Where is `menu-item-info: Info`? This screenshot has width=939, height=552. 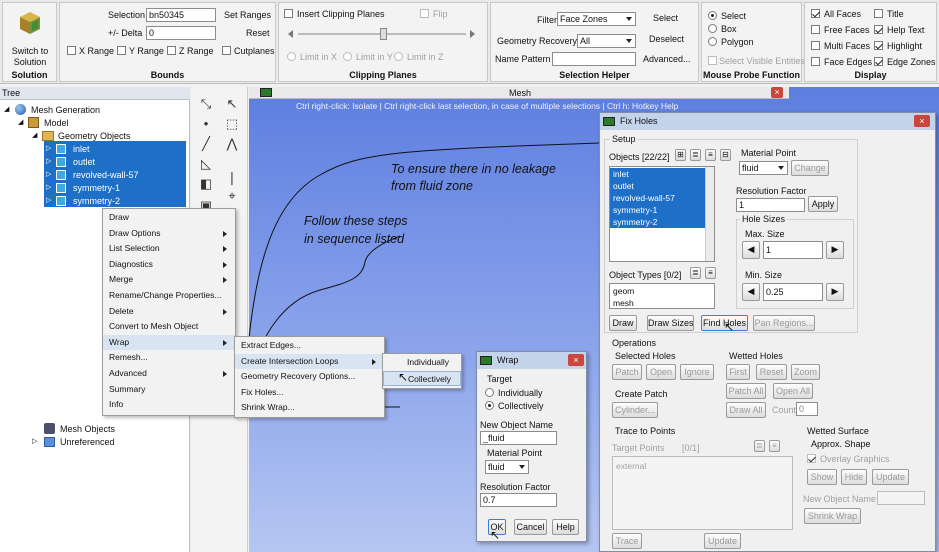 menu-item-info: Info is located at coordinates (169, 405).